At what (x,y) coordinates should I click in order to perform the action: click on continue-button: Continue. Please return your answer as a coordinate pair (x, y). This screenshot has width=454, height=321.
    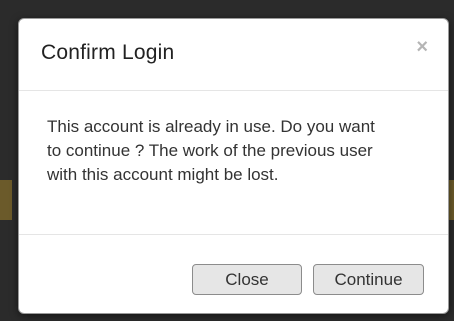
    Looking at the image, I should click on (368, 279).